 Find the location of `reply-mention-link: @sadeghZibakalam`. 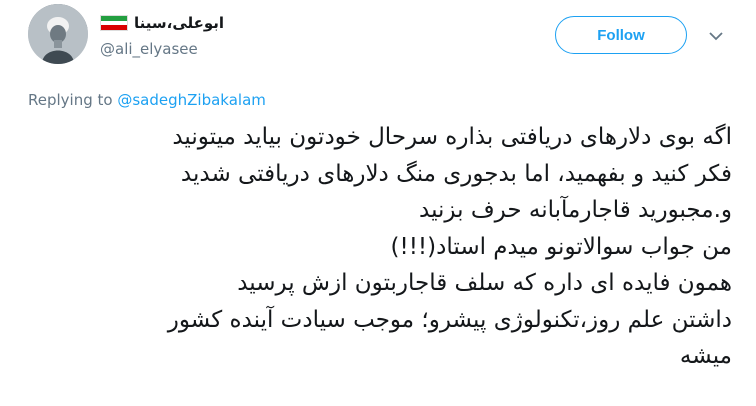

reply-mention-link: @sadeghZibakalam is located at coordinates (191, 100).